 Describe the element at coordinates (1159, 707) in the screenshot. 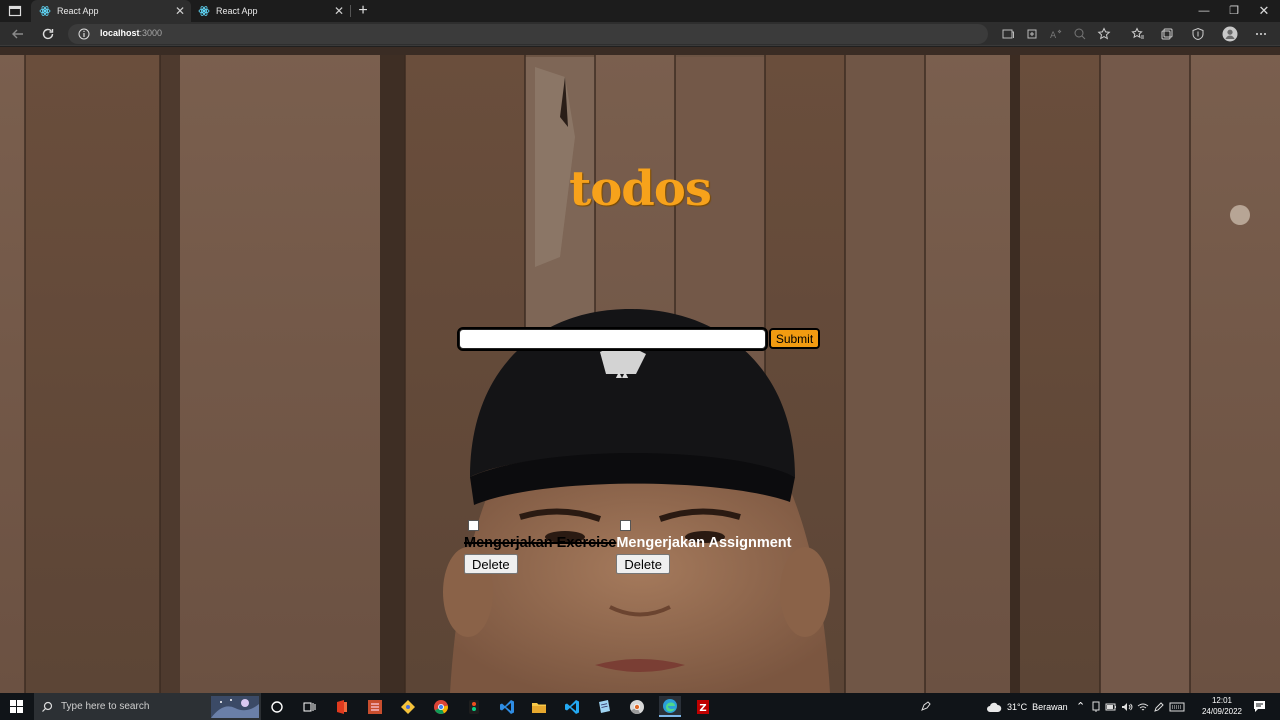

I see `pen-icon` at that location.